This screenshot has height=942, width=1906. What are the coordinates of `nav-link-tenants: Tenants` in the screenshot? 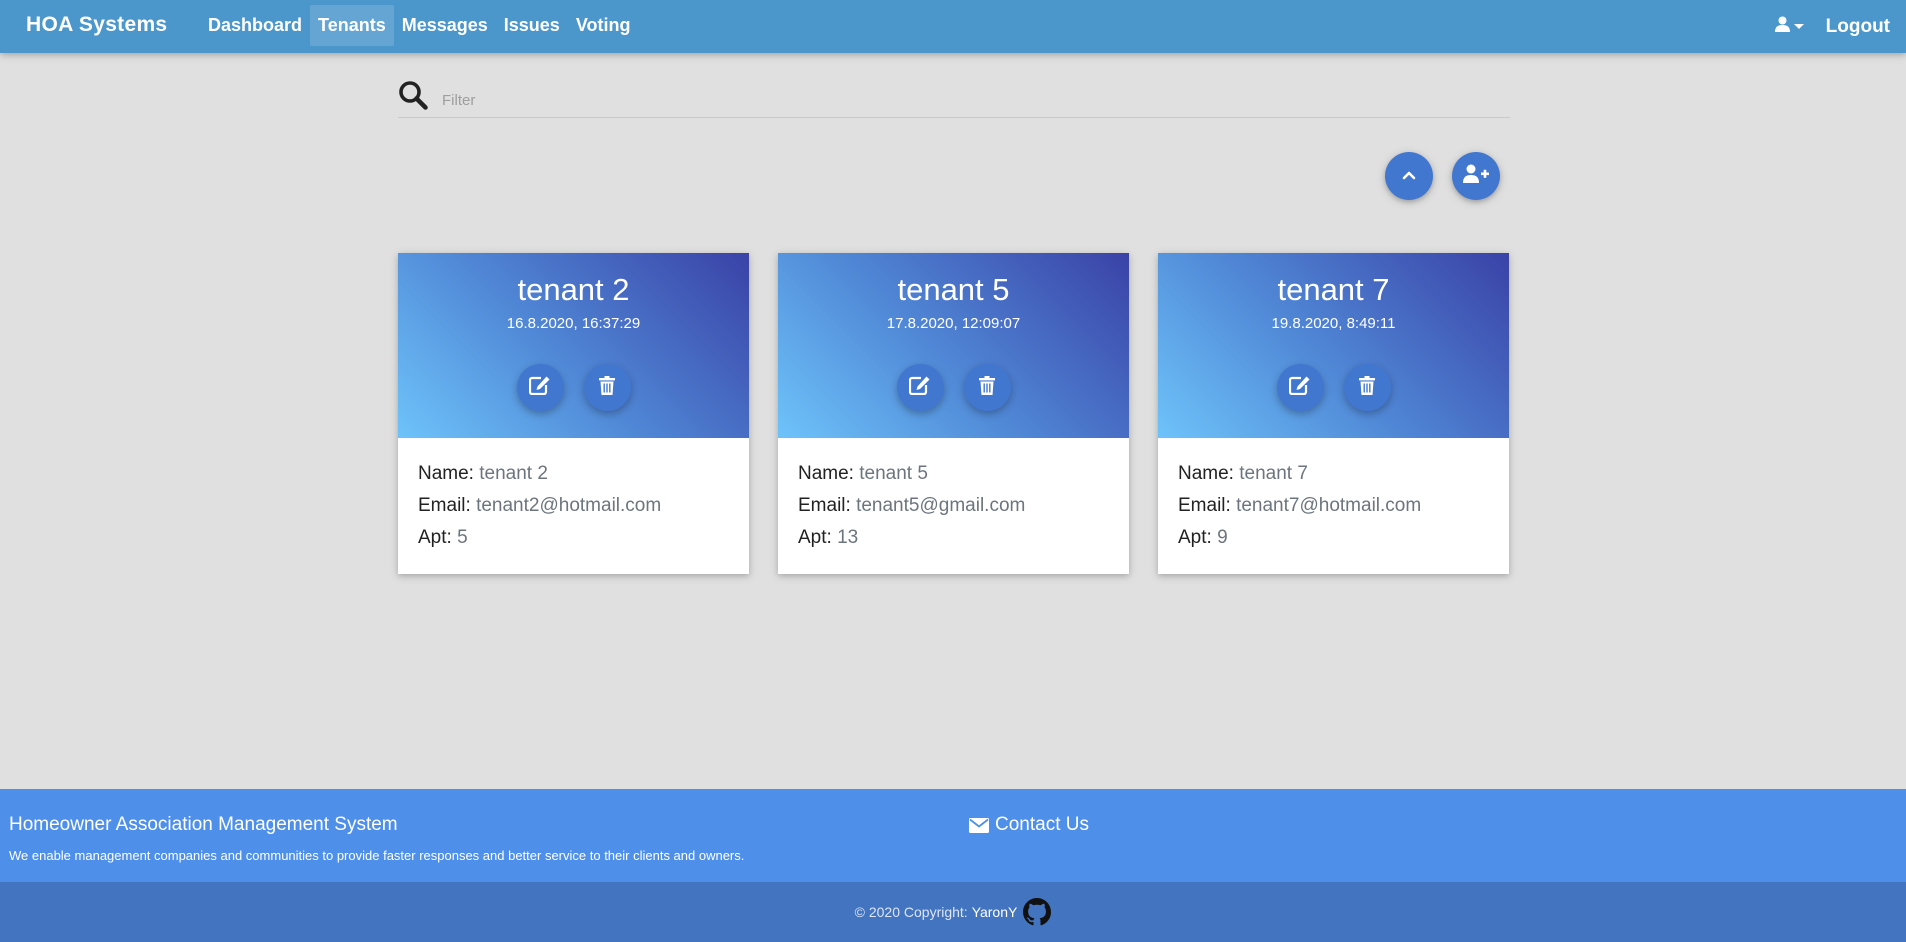 It's located at (352, 25).